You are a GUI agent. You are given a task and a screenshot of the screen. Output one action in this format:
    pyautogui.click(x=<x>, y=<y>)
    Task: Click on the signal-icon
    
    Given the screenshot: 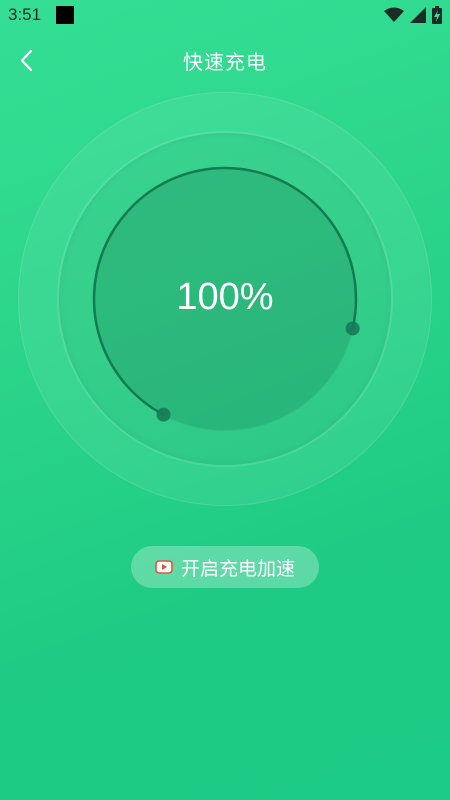 What is the action you would take?
    pyautogui.click(x=418, y=15)
    